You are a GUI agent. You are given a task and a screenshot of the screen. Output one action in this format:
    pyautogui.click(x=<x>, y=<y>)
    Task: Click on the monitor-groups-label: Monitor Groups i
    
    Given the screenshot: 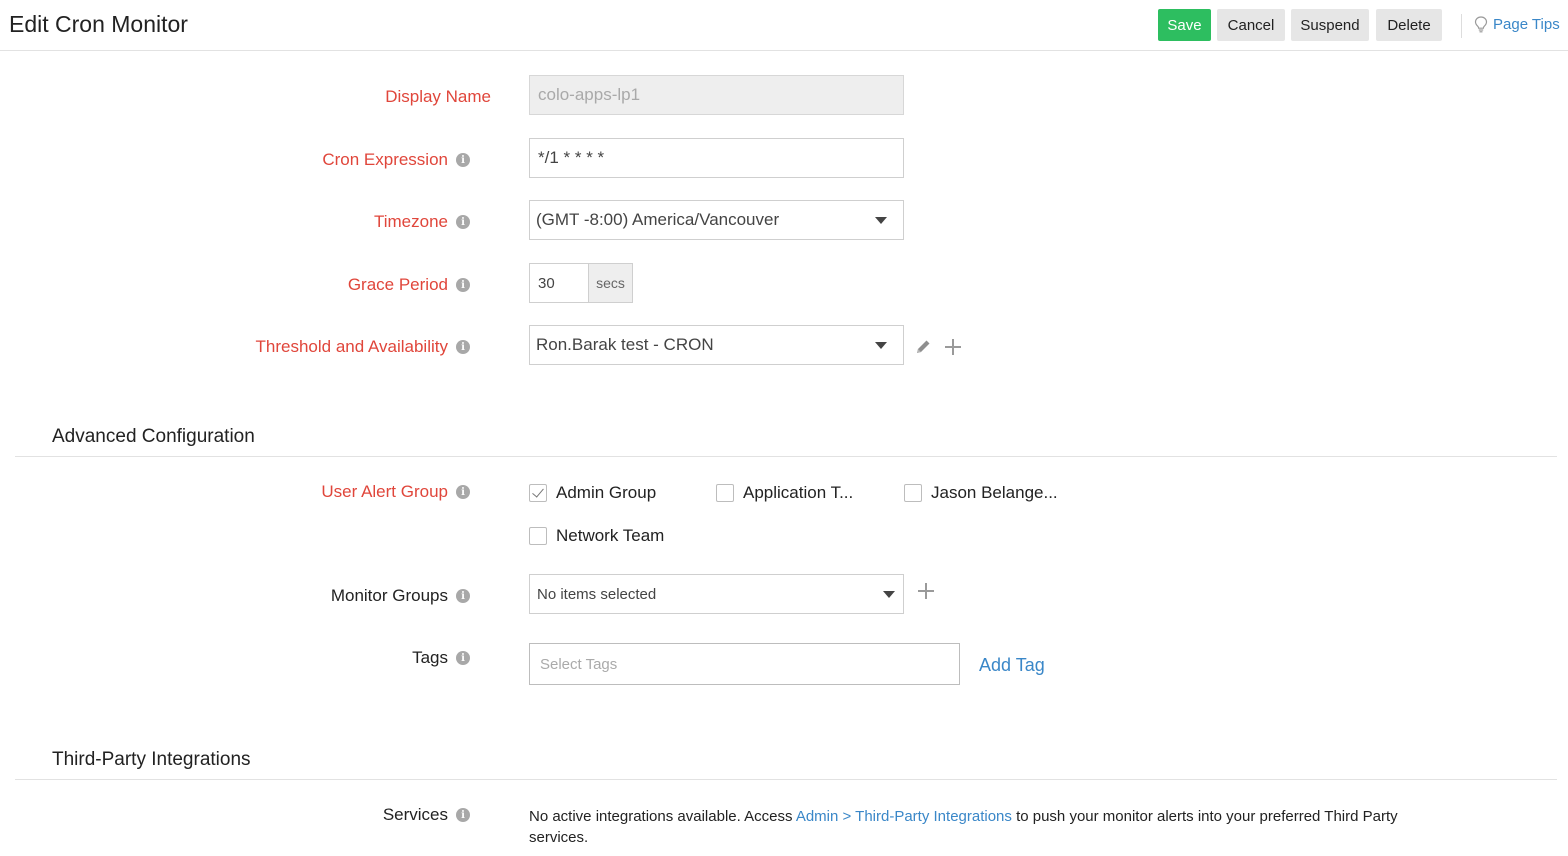 What is the action you would take?
    pyautogui.click(x=400, y=596)
    